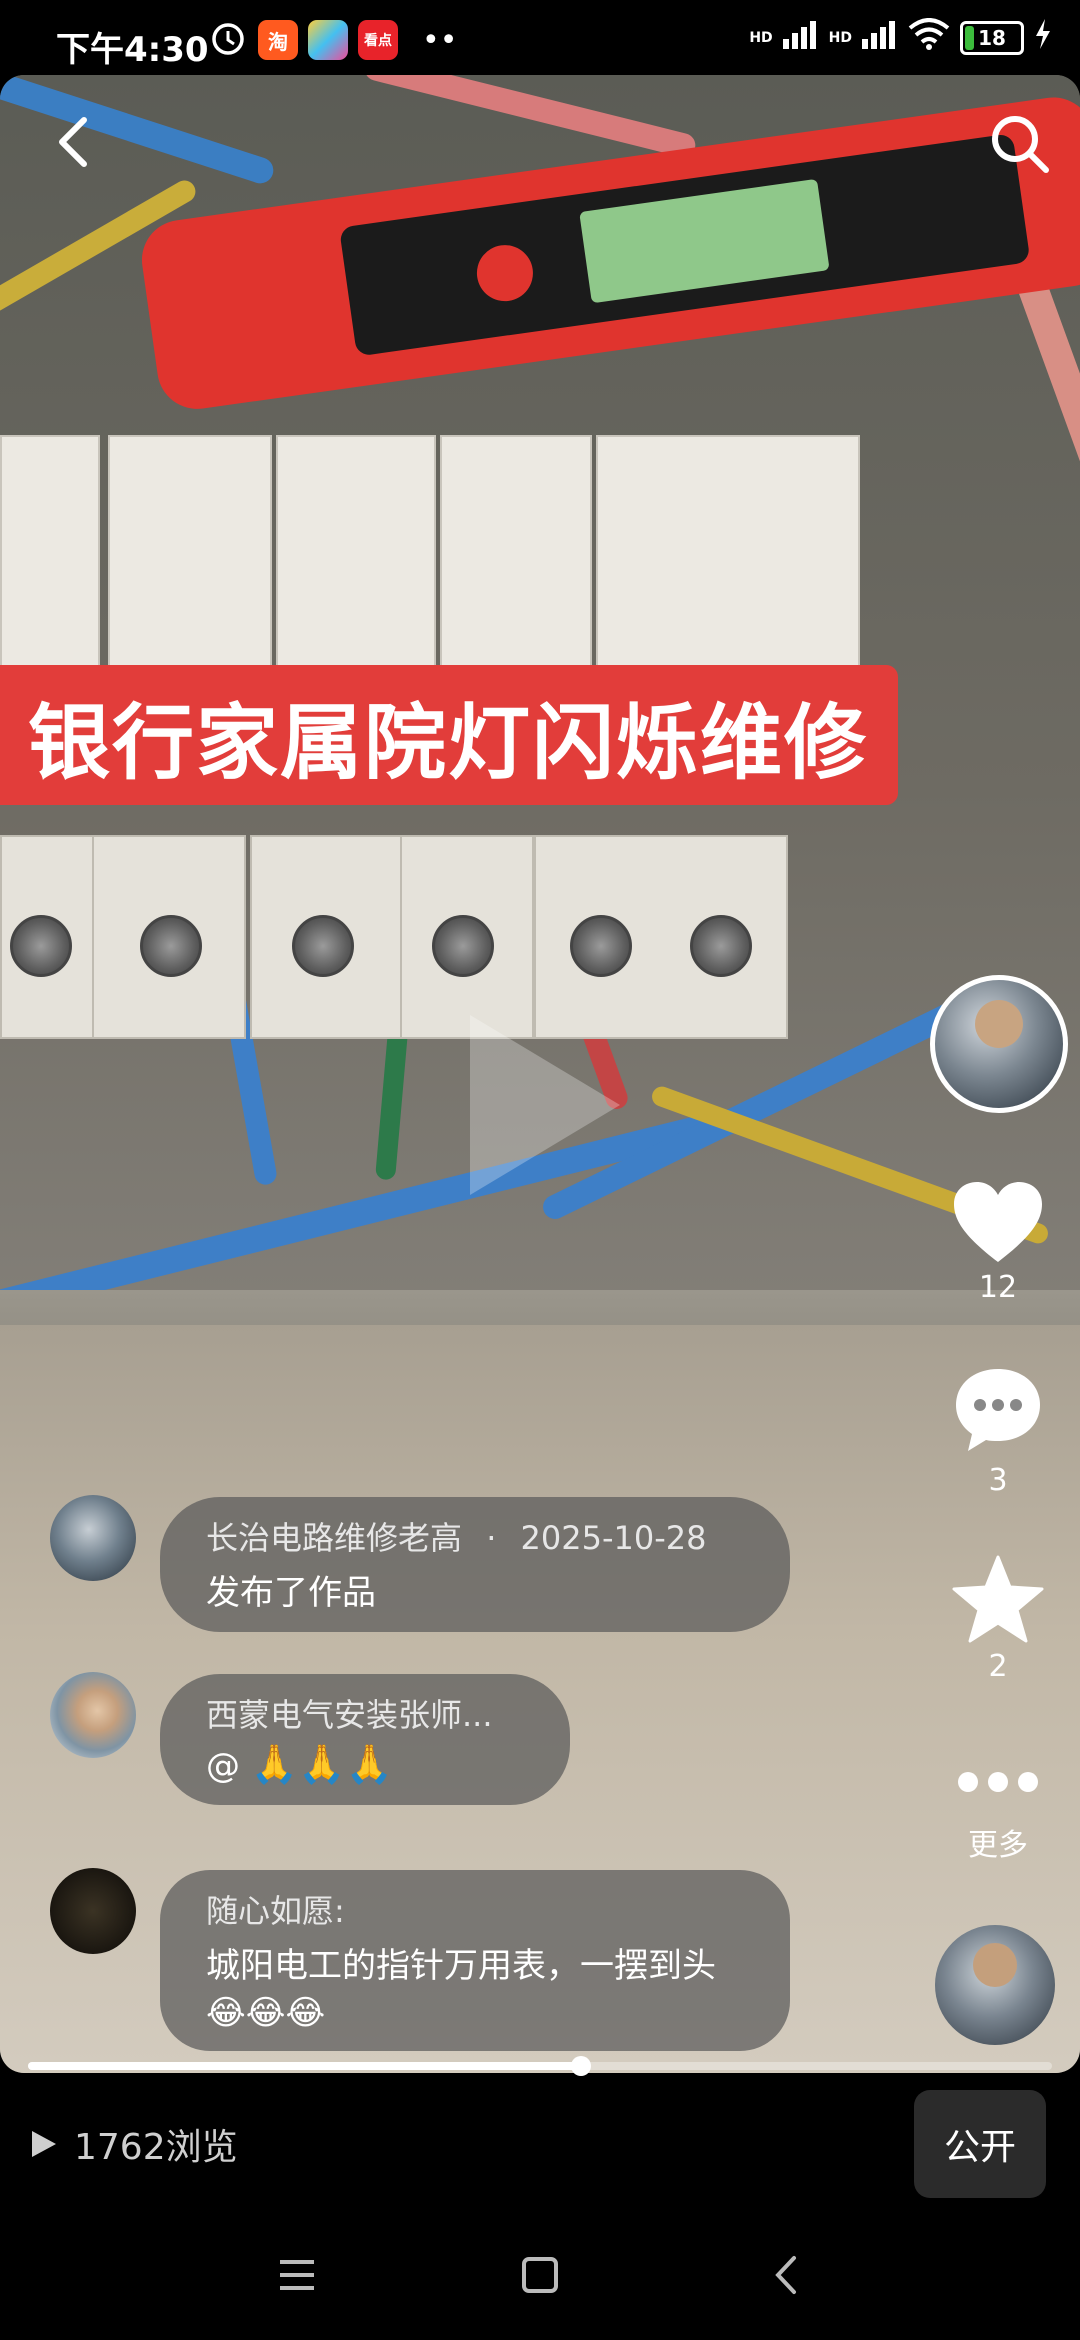 The image size is (1080, 2340). What do you see at coordinates (998, 1845) in the screenshot?
I see `more-label: 更多` at bounding box center [998, 1845].